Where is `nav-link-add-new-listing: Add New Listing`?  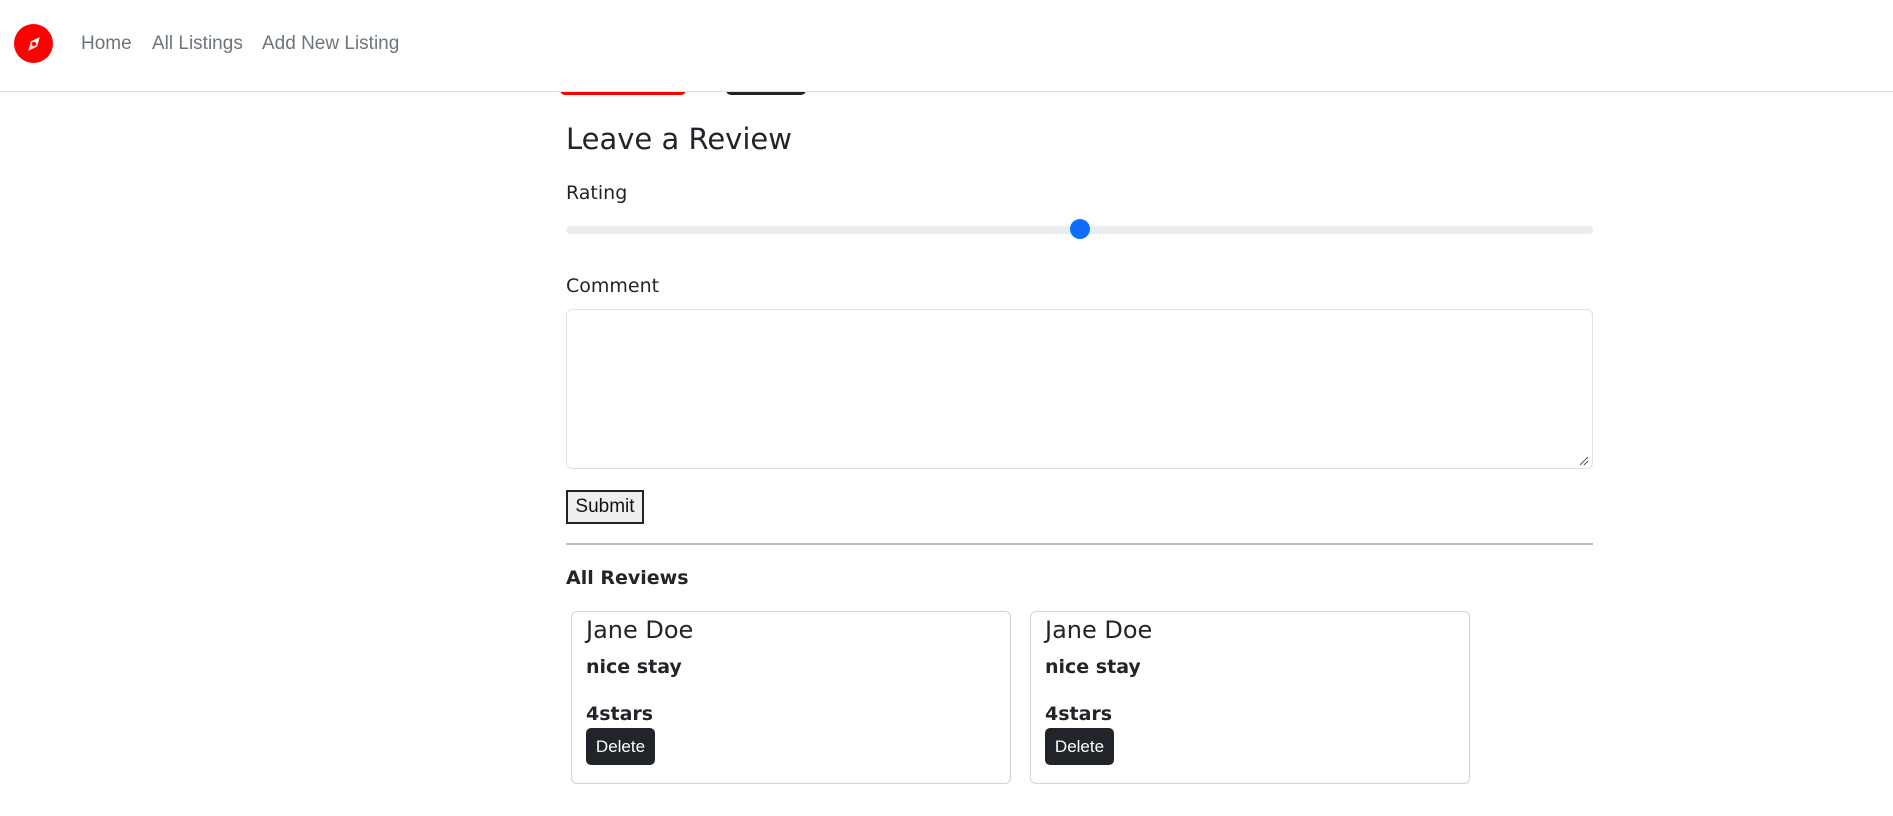
nav-link-add-new-listing: Add New Listing is located at coordinates (330, 44).